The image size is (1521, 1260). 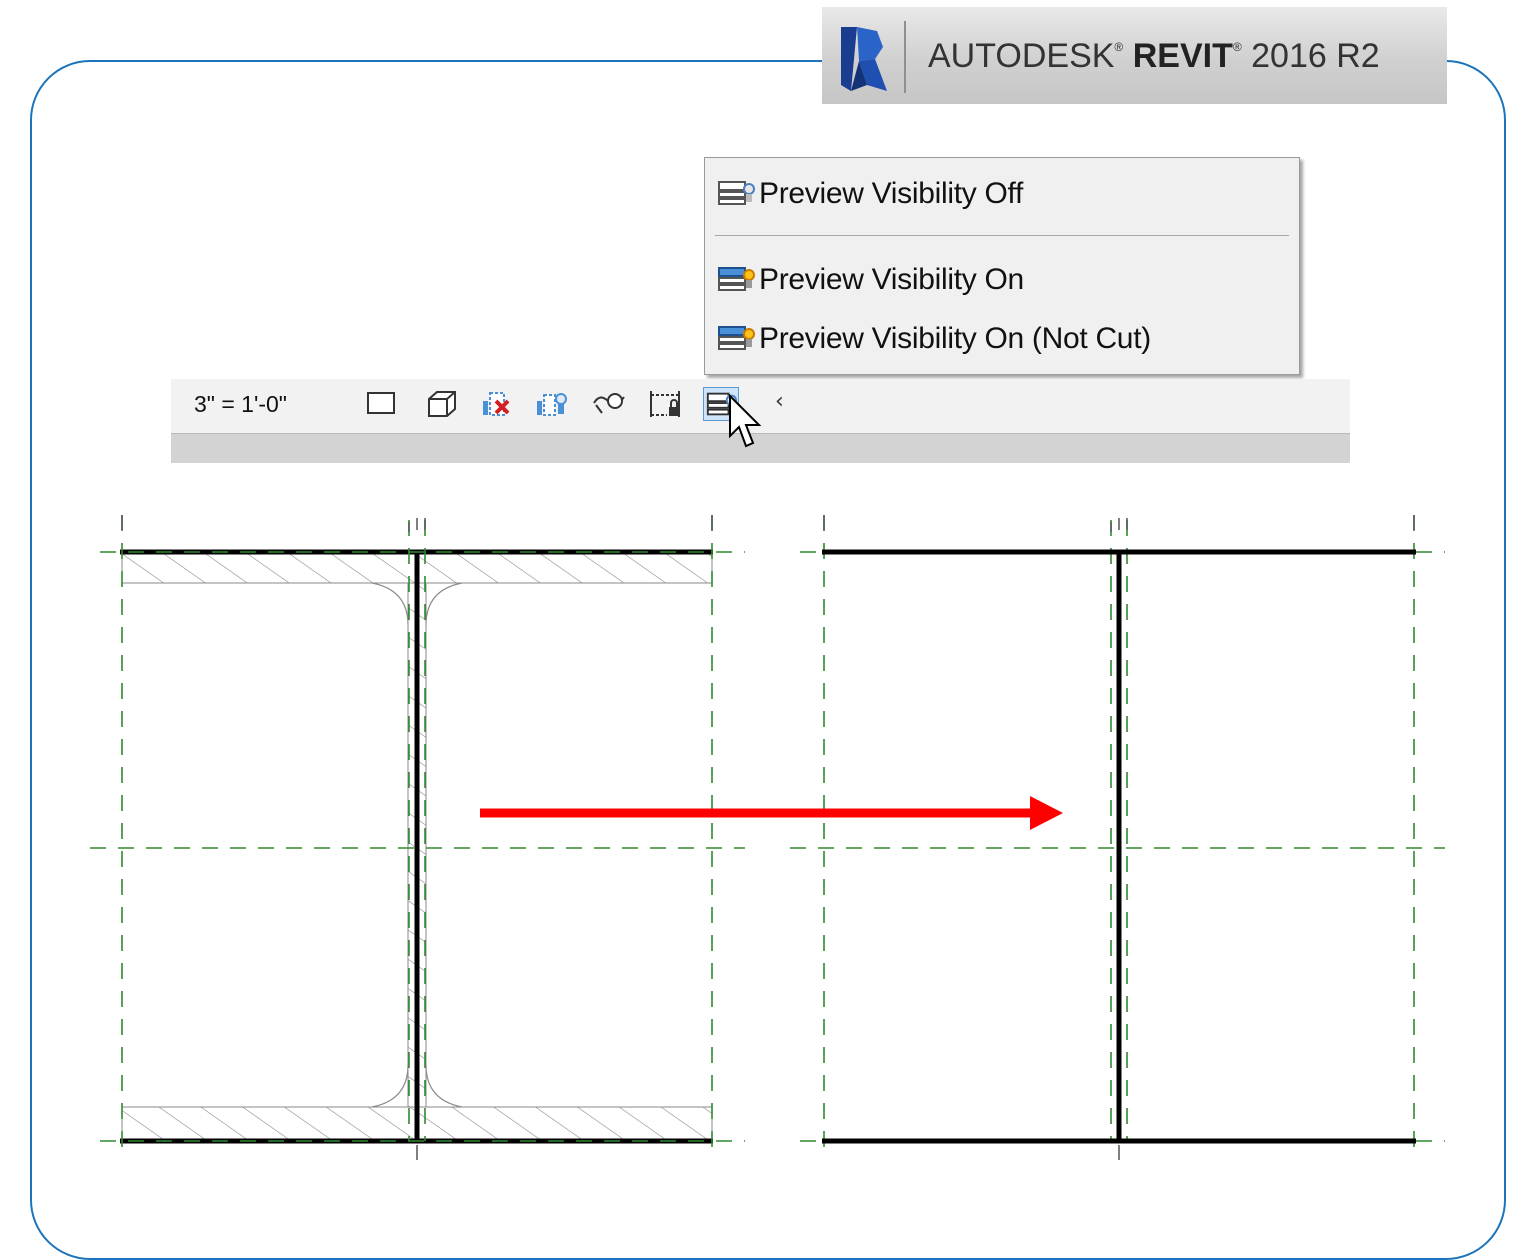 I want to click on transition-arrow, so click(x=771, y=813).